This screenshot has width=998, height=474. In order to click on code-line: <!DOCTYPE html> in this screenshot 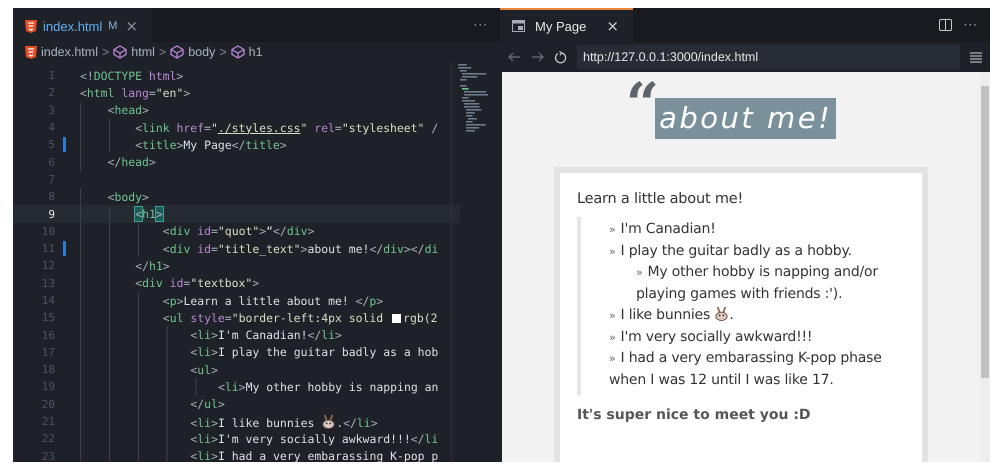, I will do `click(132, 75)`.